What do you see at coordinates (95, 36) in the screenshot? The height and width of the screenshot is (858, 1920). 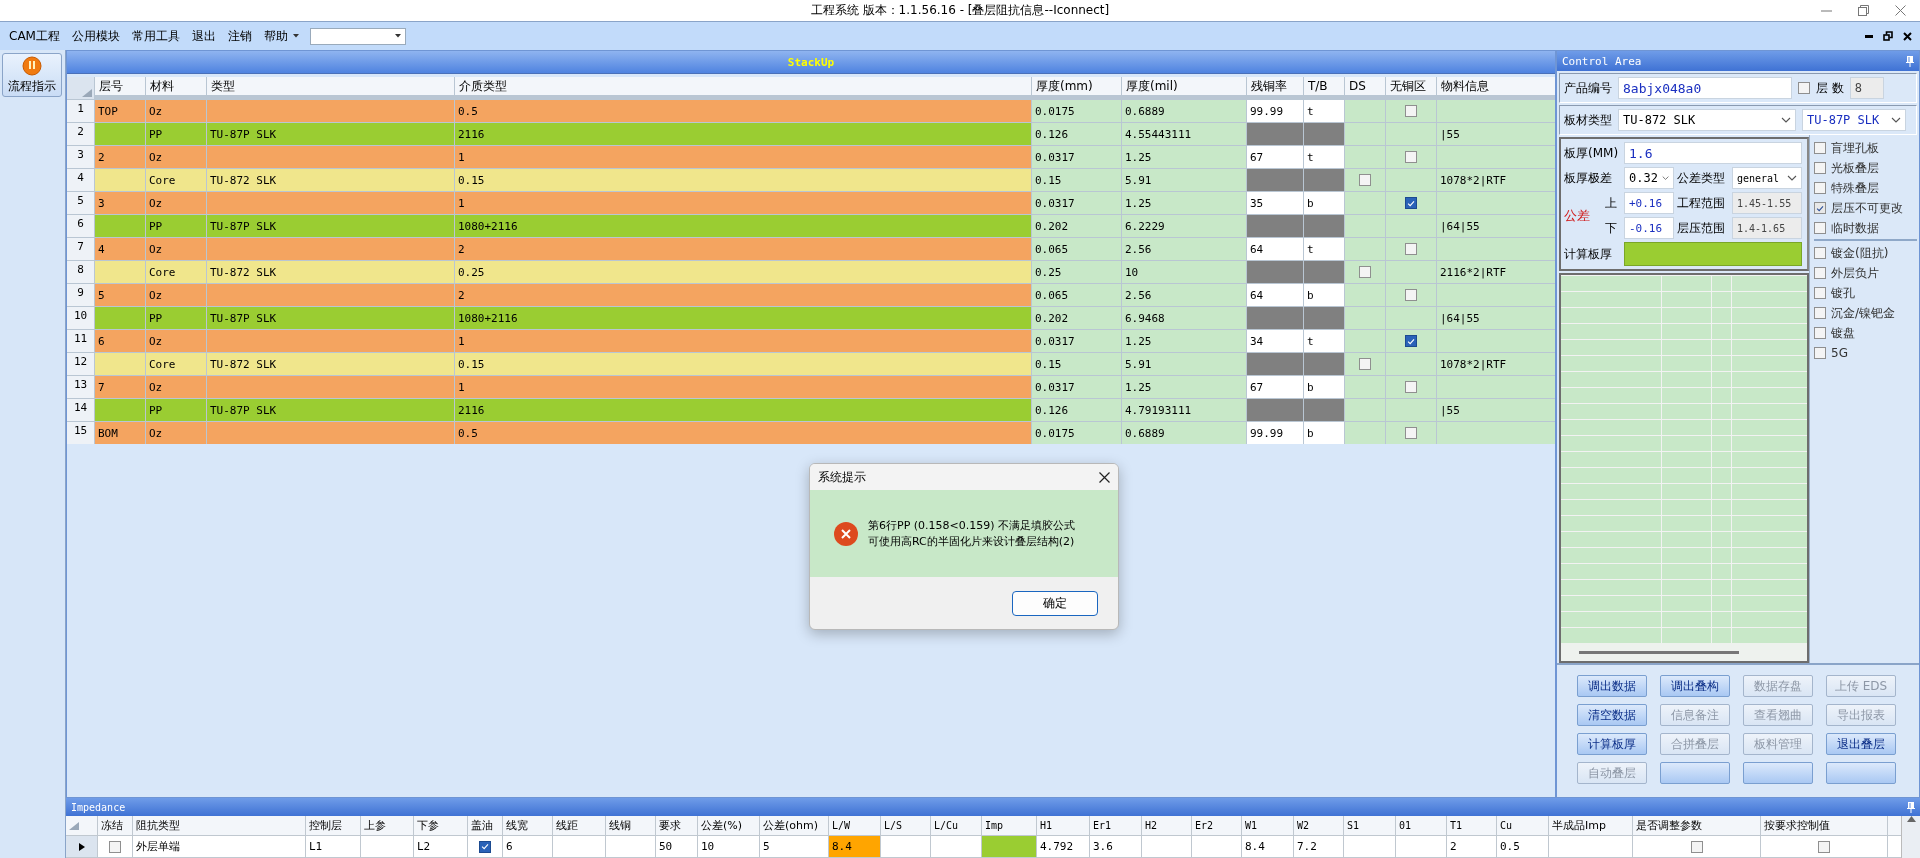 I see `menu-item: 公用模块` at bounding box center [95, 36].